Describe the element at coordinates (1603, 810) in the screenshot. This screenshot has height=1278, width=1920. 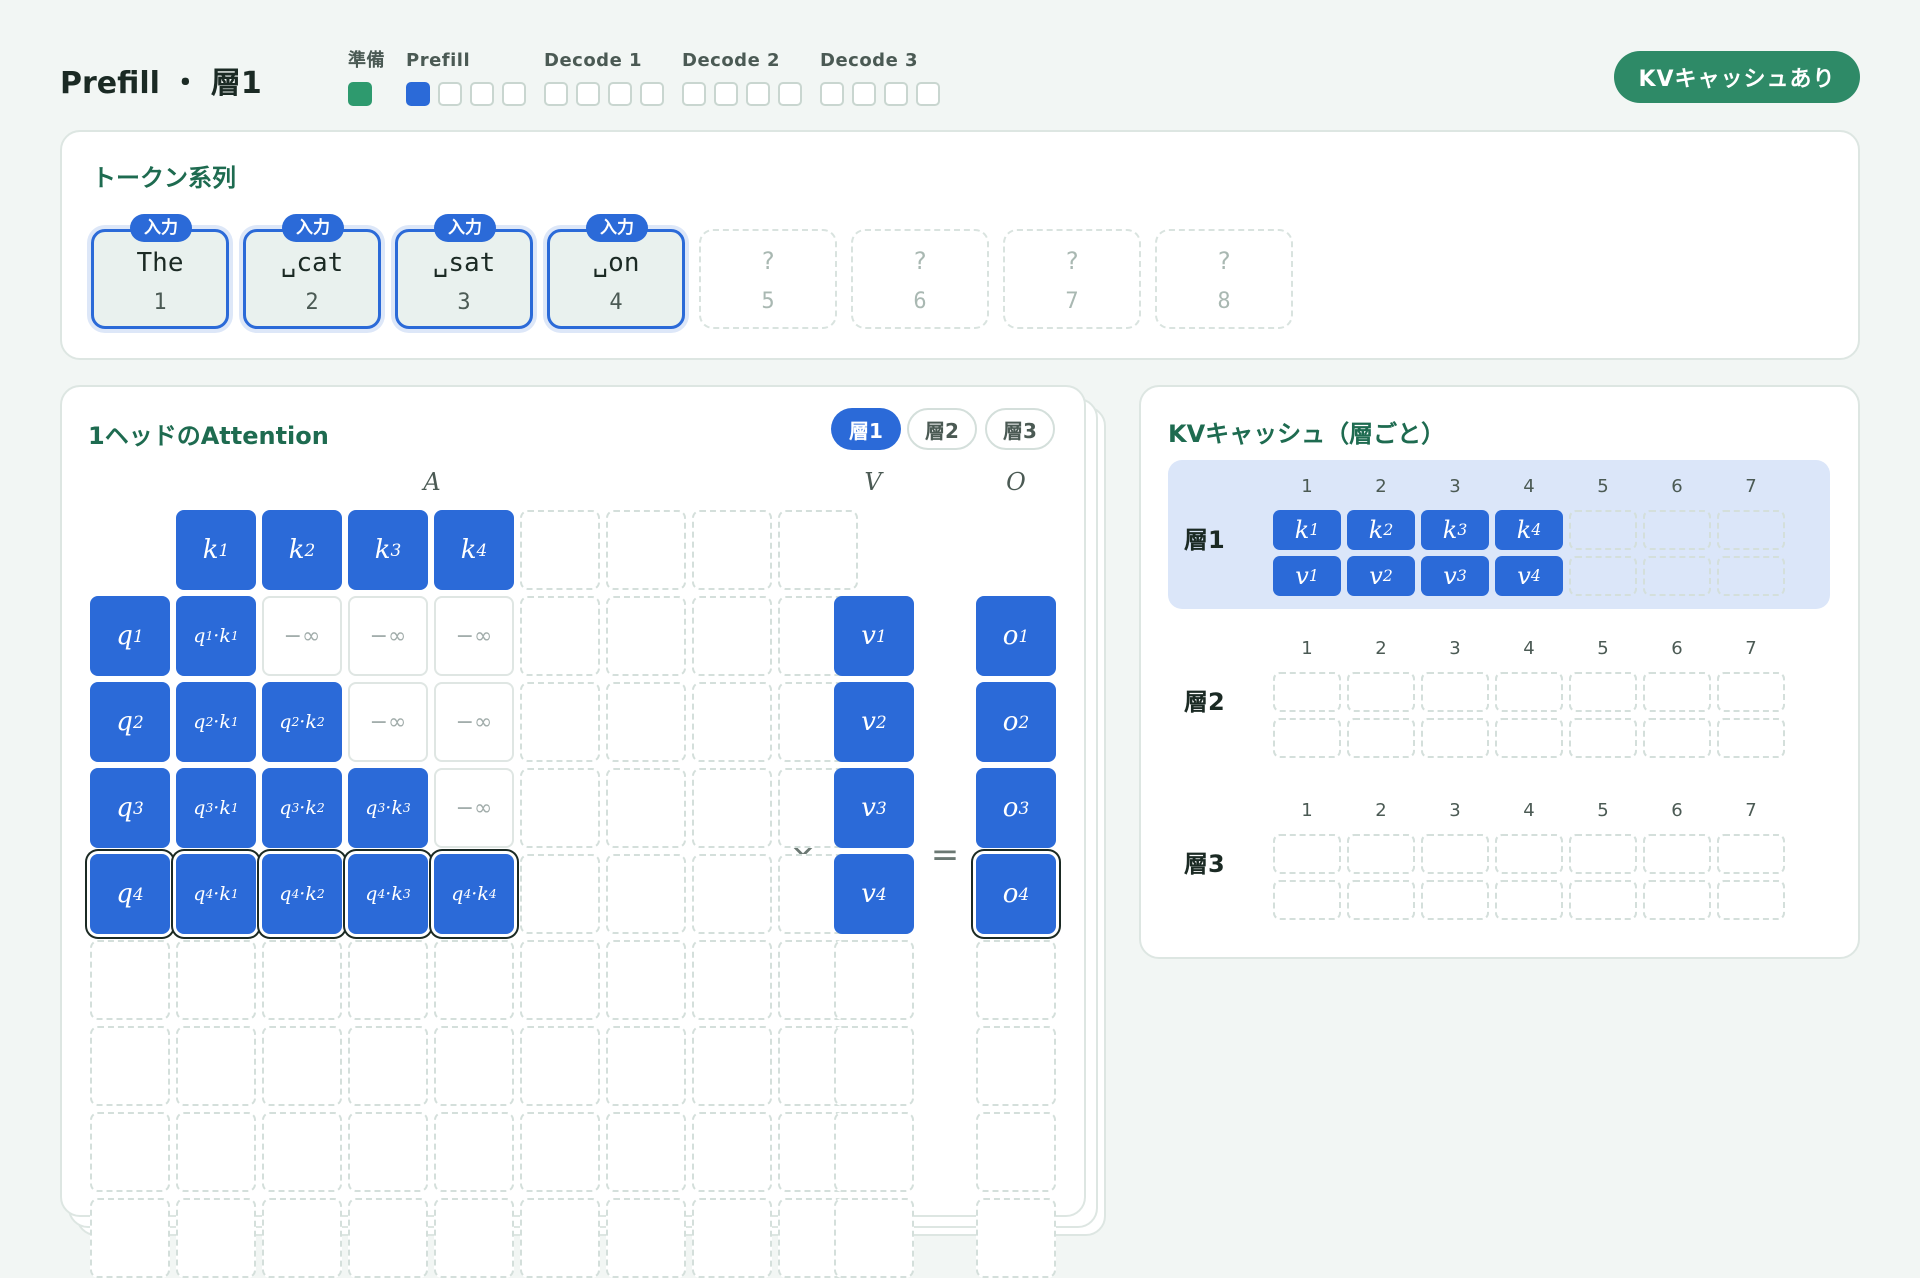
I see `kv-slot-number: 5` at that location.